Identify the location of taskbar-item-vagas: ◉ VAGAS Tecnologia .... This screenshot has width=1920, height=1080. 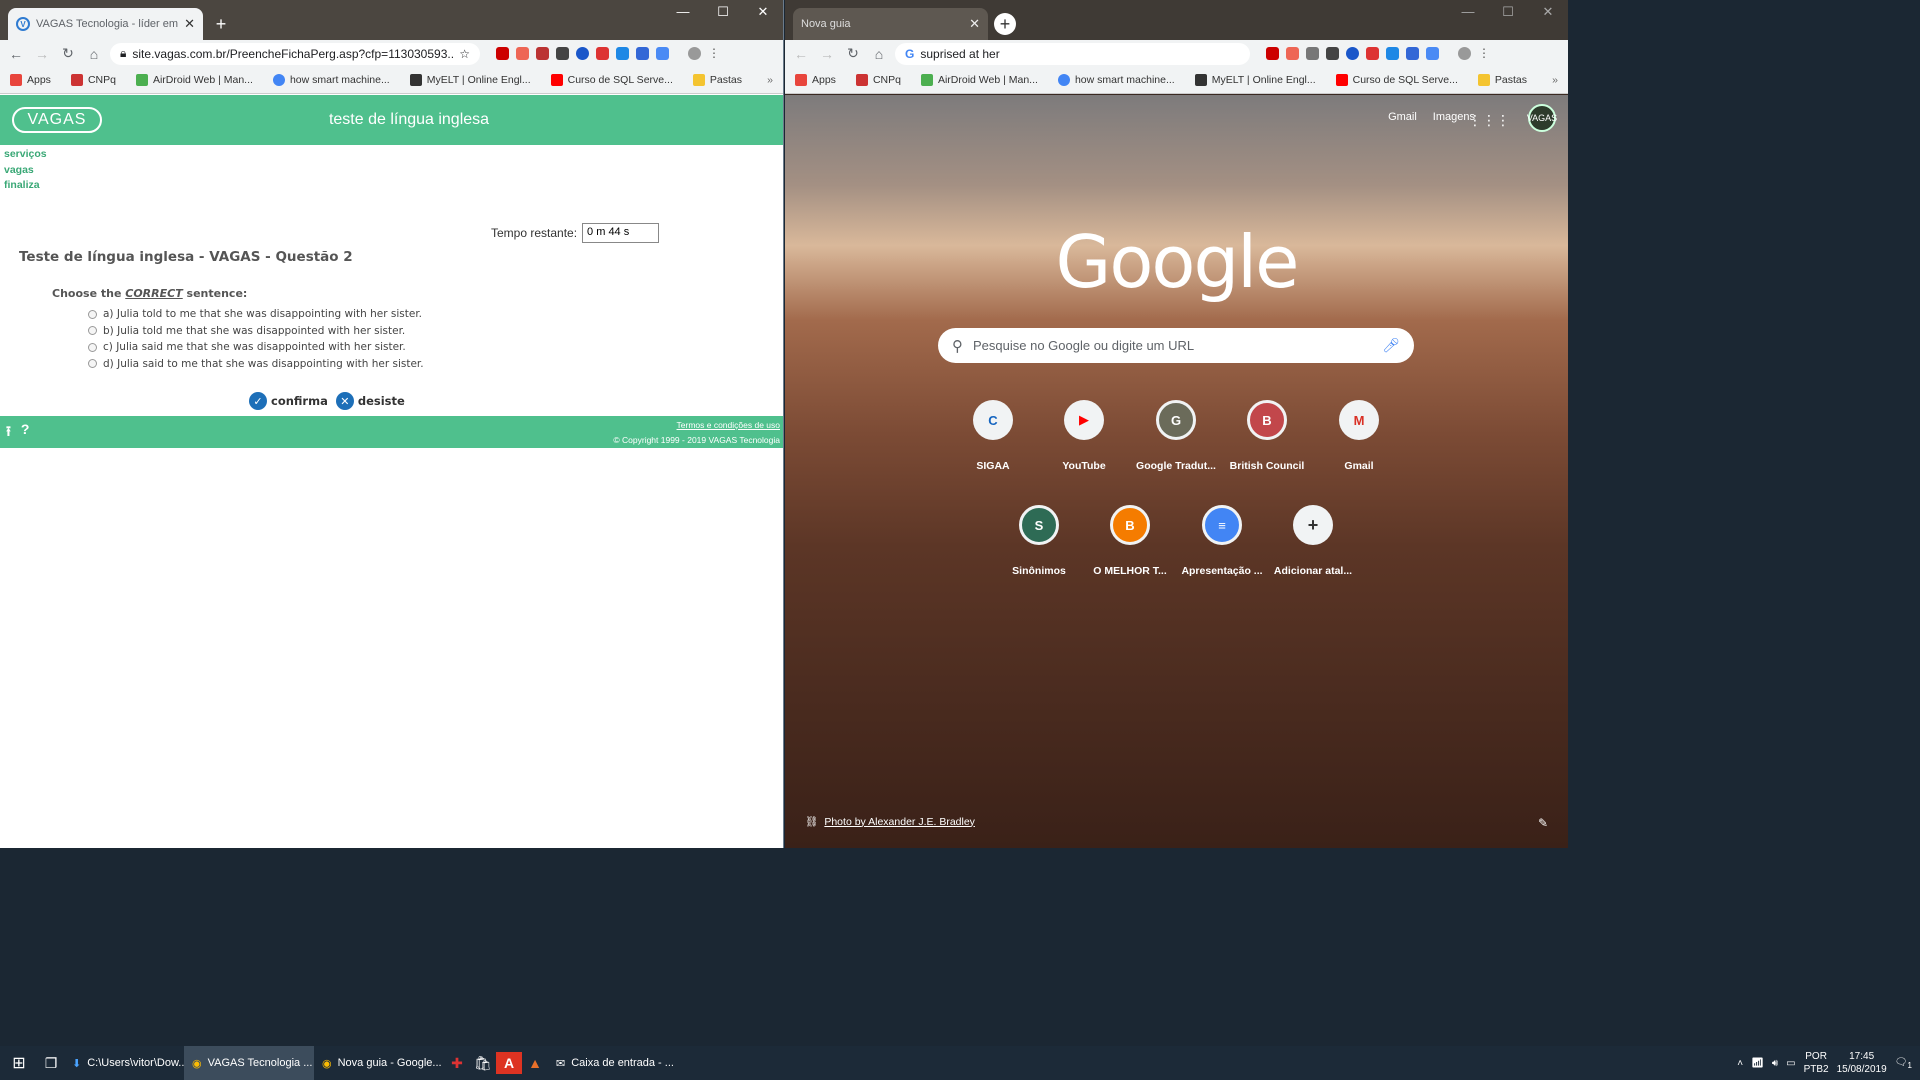
(249, 1063).